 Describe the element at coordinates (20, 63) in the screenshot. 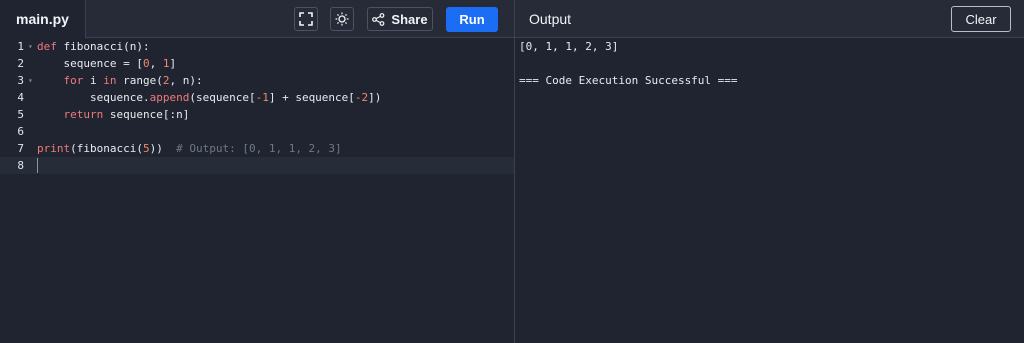

I see `line-number: 2` at that location.